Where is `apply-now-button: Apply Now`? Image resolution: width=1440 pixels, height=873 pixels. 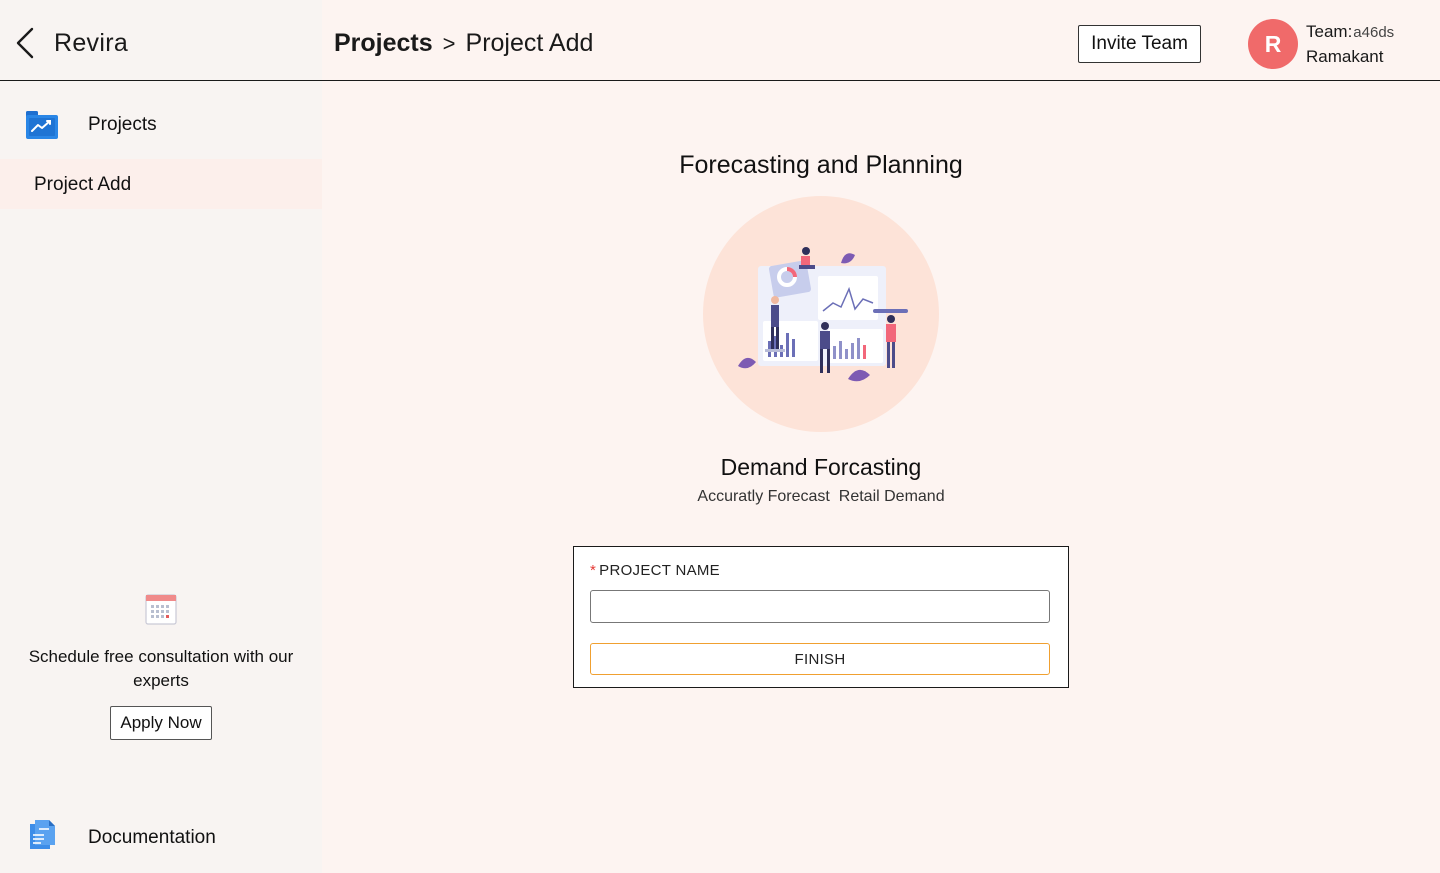 apply-now-button: Apply Now is located at coordinates (161, 723).